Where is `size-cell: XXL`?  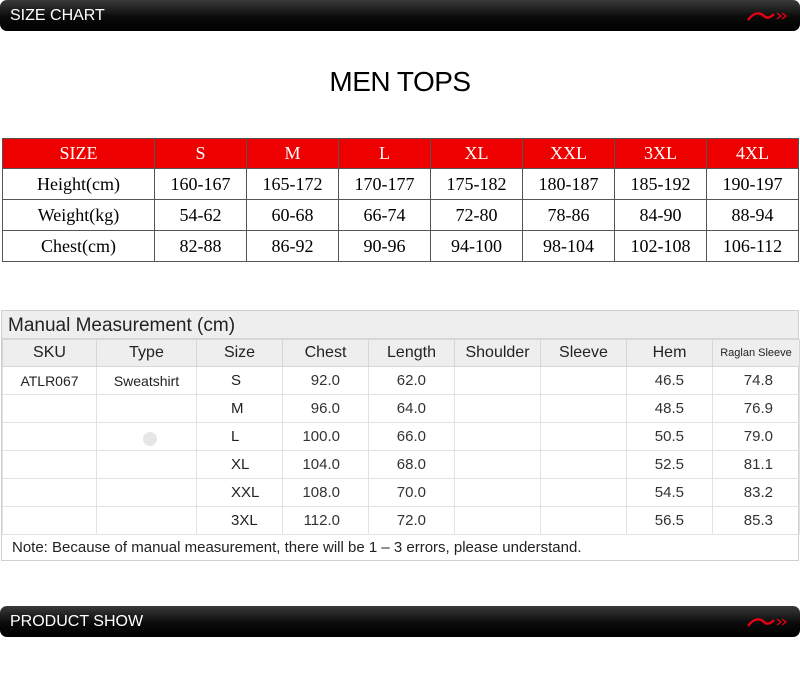 size-cell: XXL is located at coordinates (239, 492).